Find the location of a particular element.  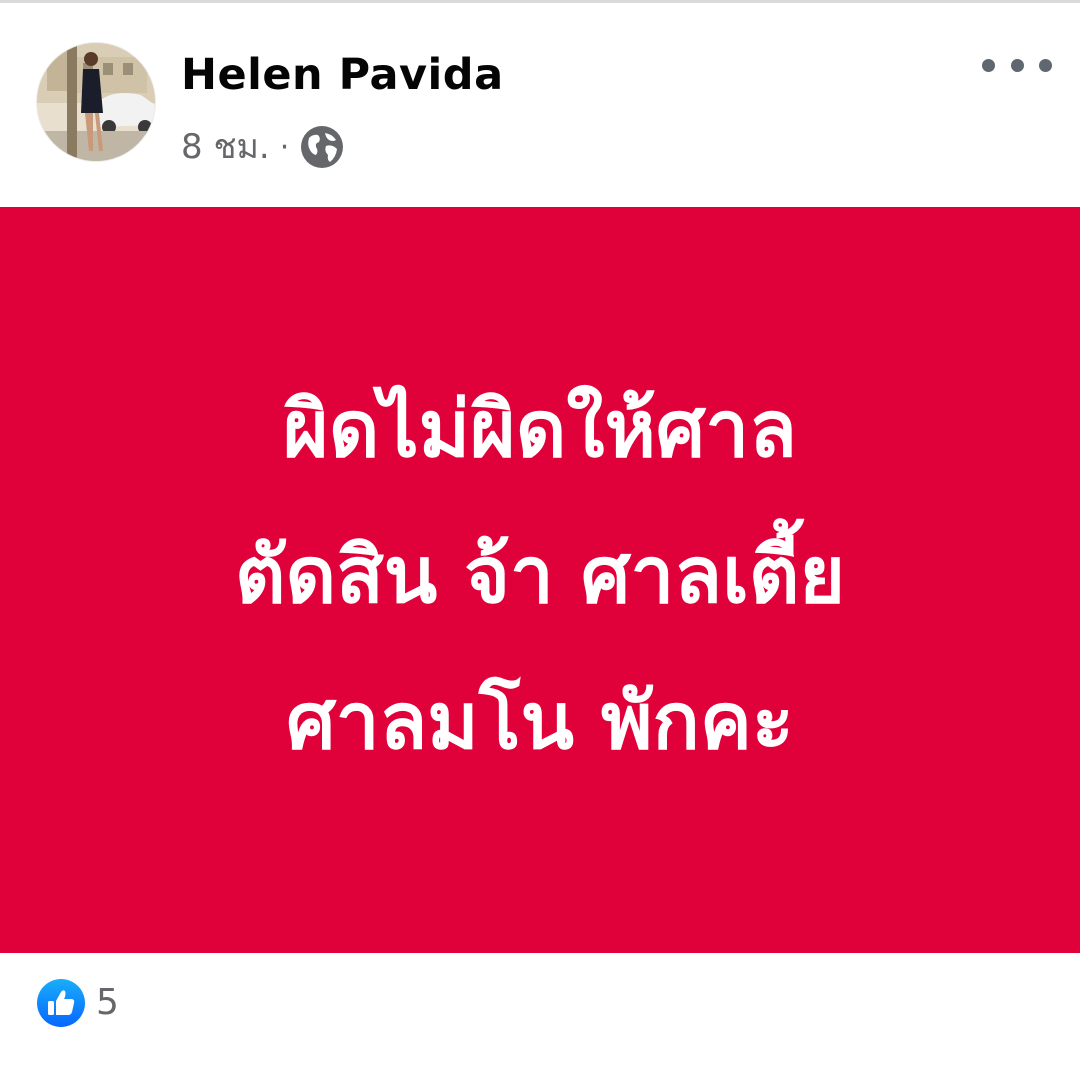

post-meta: 8 ชม. · is located at coordinates (263, 147).